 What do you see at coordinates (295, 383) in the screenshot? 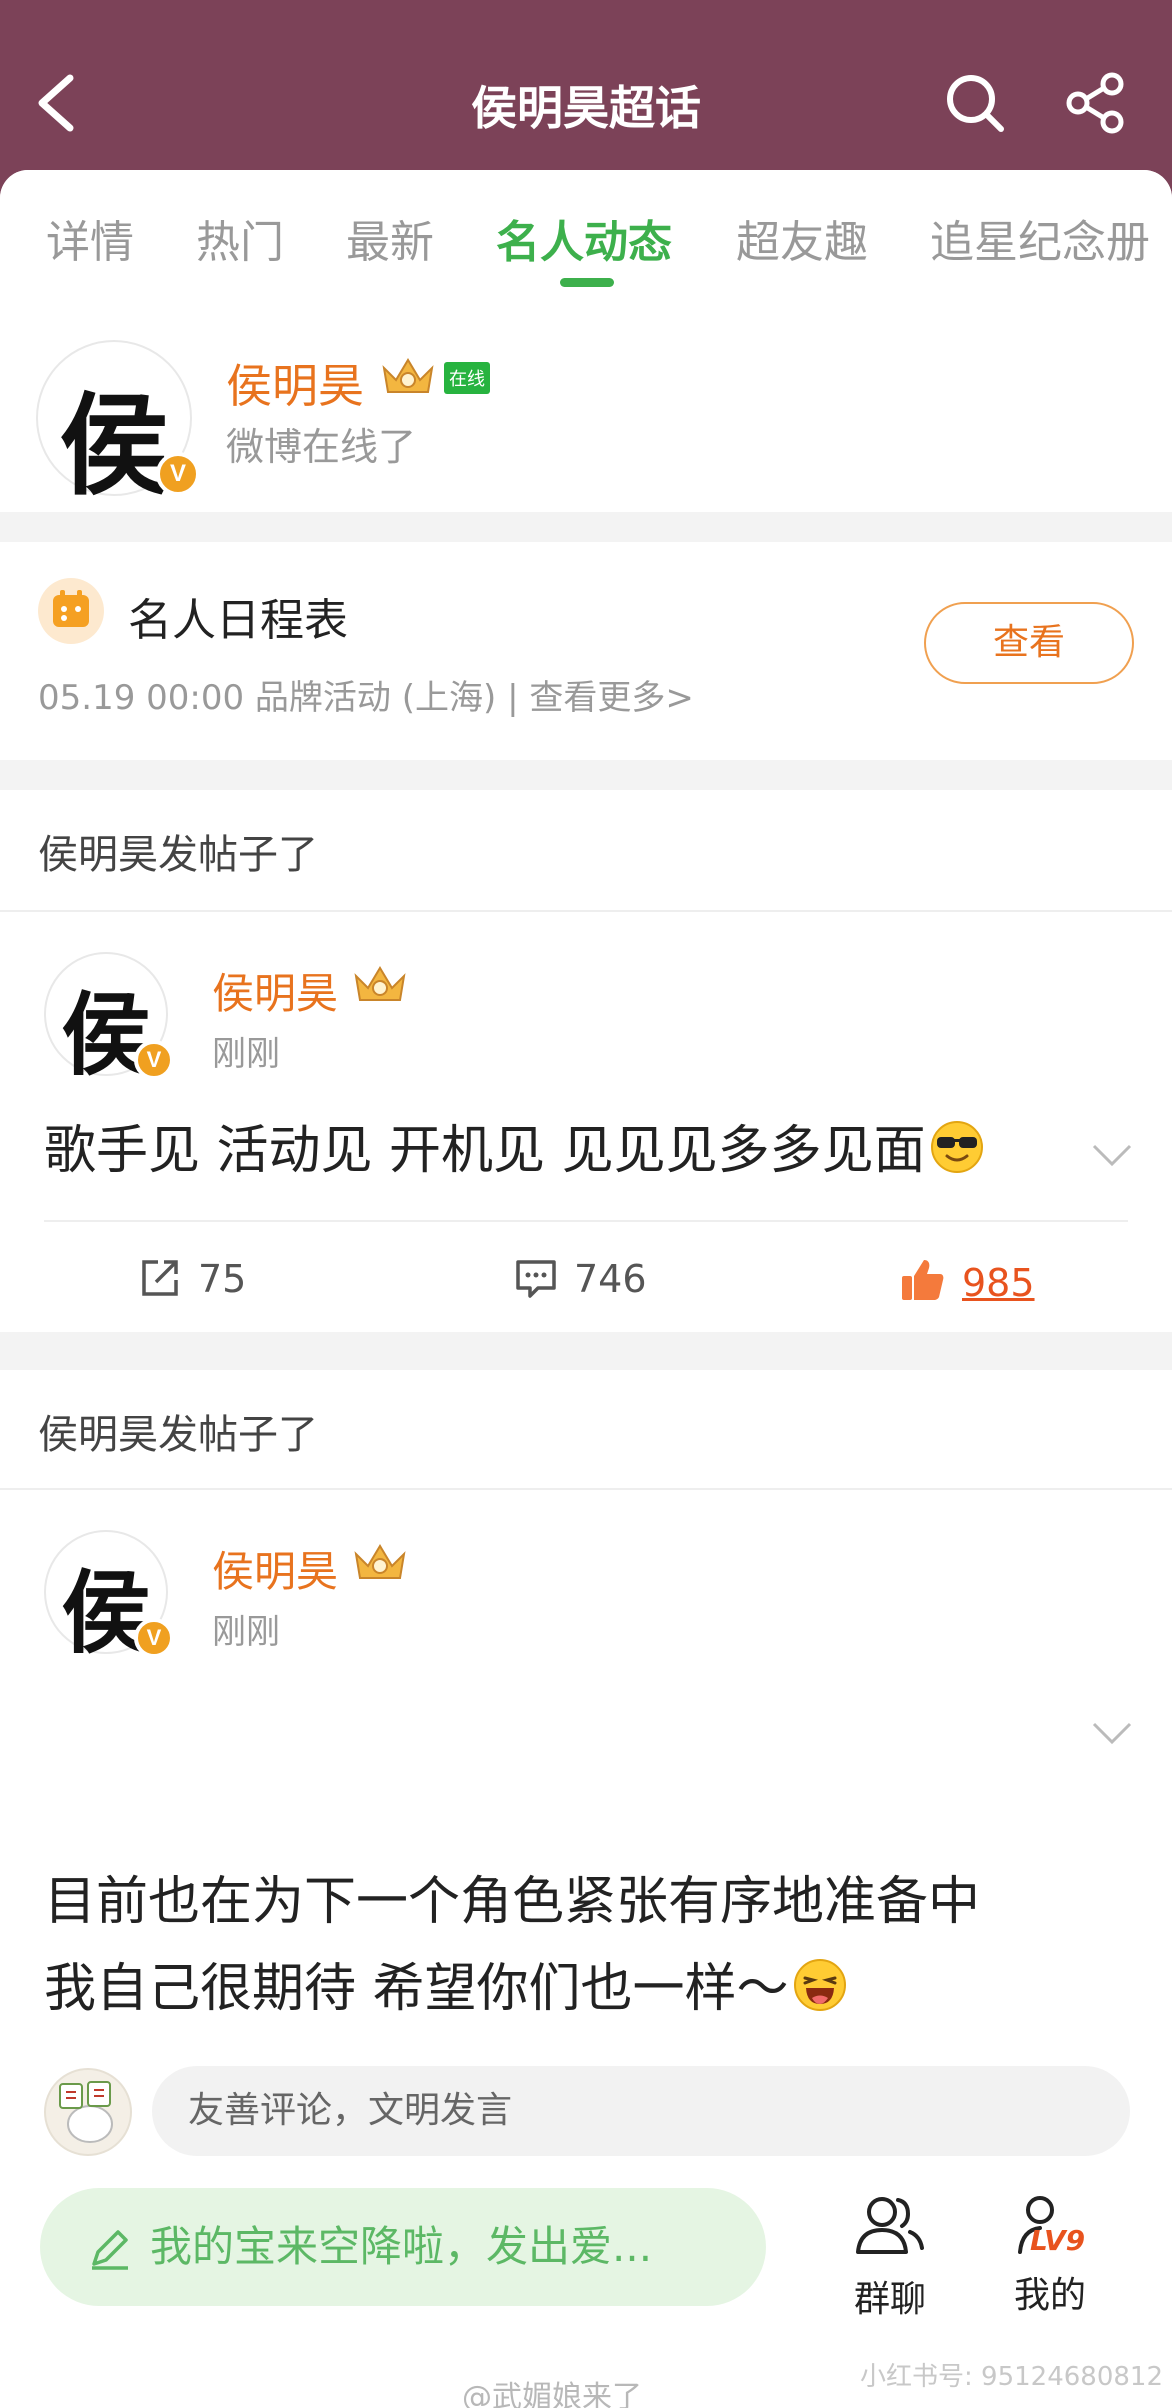
I see `celebrity-name: 侯明昊` at bounding box center [295, 383].